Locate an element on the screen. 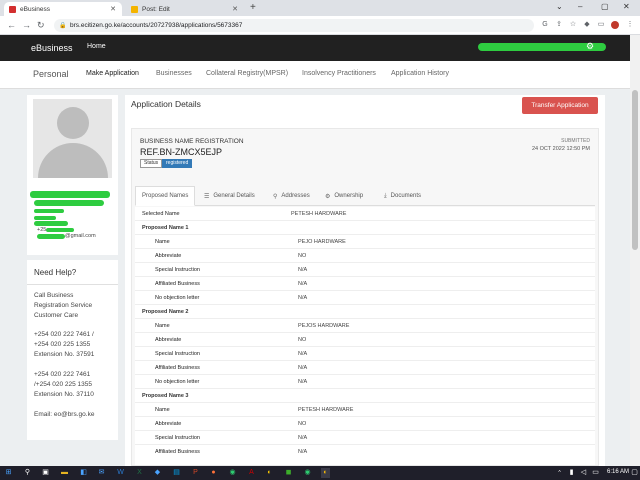 Image resolution: width=640 pixels, height=480 pixels. row-value: PETESH HARDWARE is located at coordinates (326, 410).